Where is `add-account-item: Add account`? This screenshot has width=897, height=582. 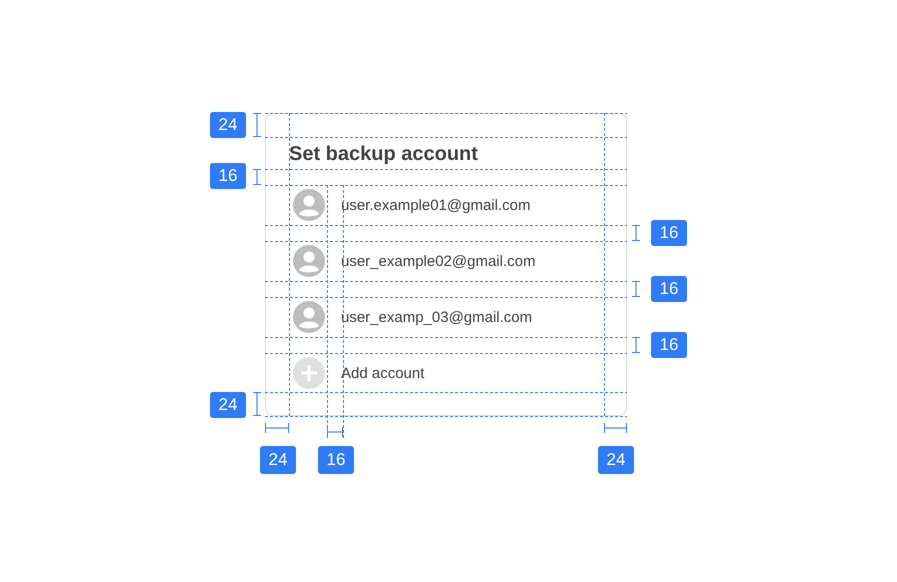 add-account-item: Add account is located at coordinates (446, 373).